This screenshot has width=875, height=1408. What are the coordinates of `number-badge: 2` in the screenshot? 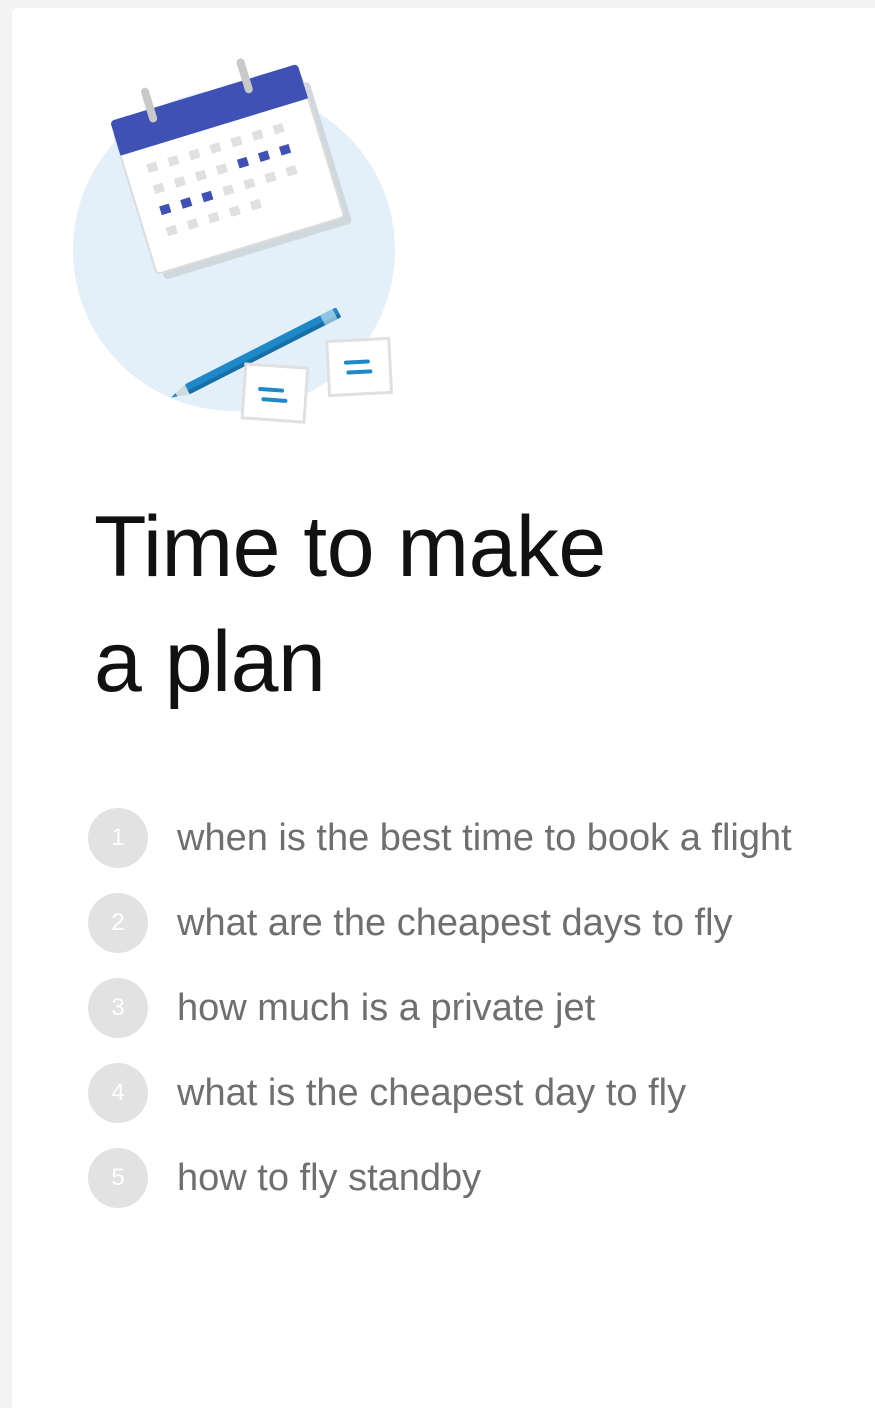 It's located at (118, 923).